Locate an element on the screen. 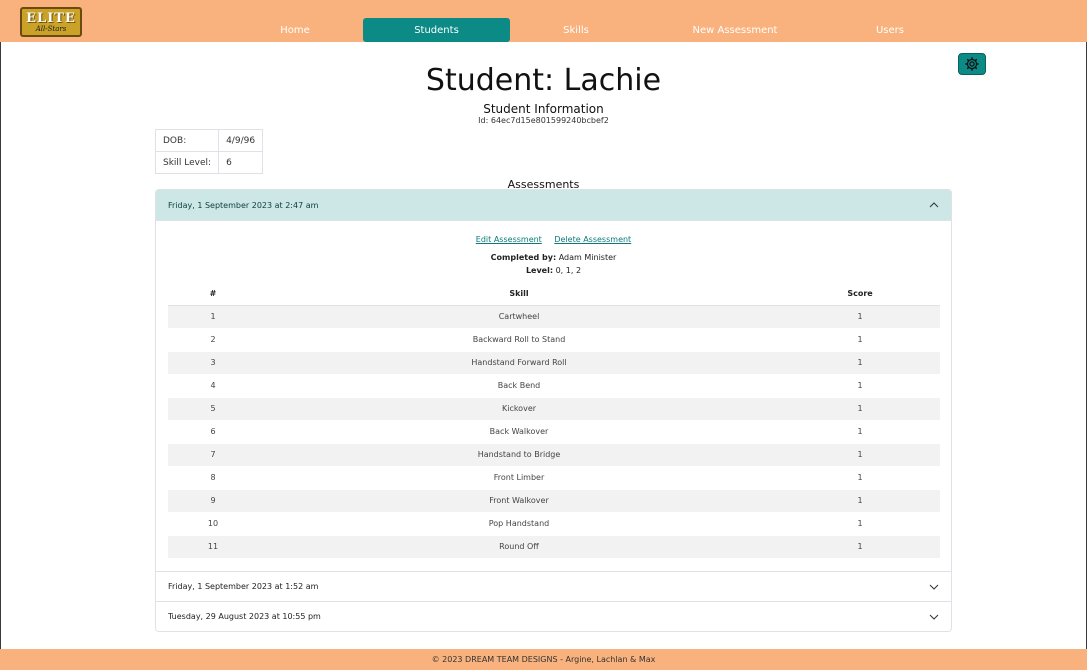 This screenshot has height=670, width=1087. table-row: 7 Handstand to Bridge 1 is located at coordinates (554, 455).